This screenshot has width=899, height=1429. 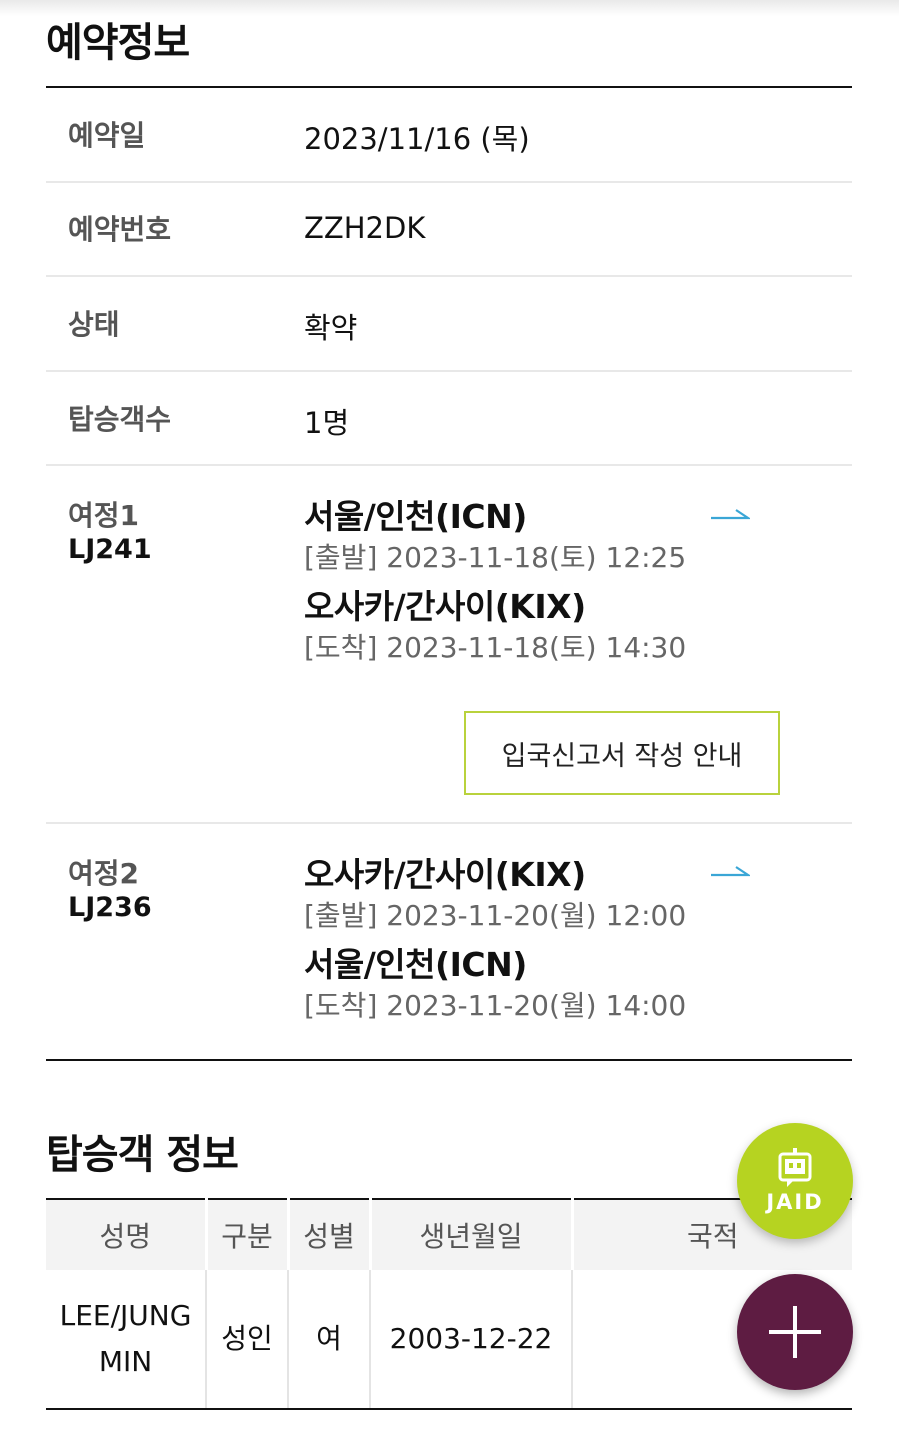 I want to click on passenger-table-header: 성명 구분 성별 생년월일 국적, so click(x=449, y=1234).